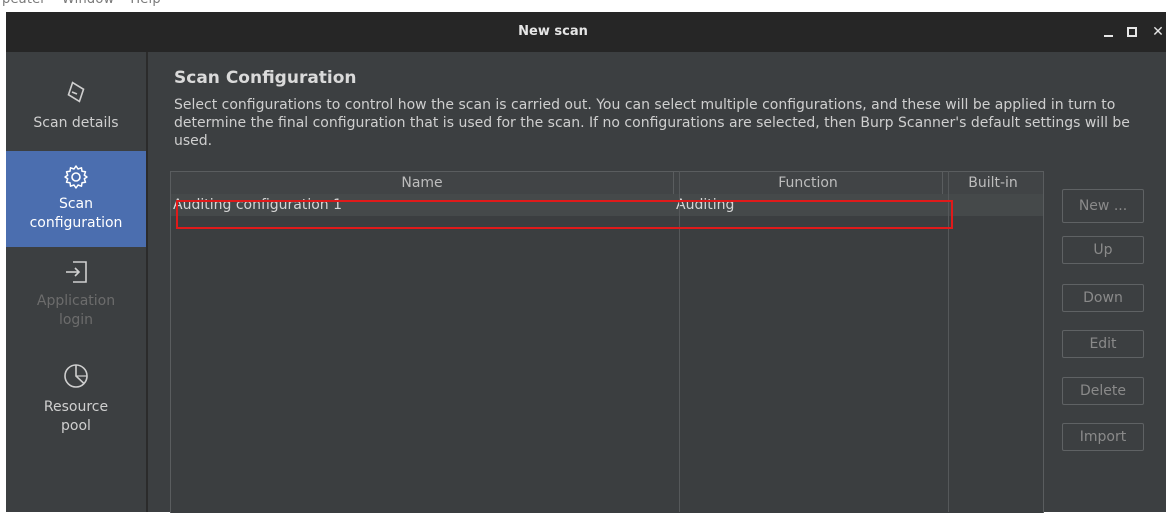  I want to click on gear-icon, so click(76, 177).